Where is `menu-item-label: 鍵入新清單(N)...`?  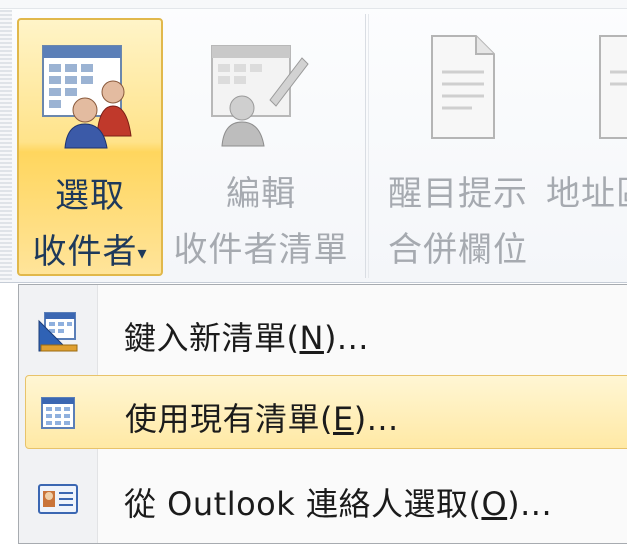 menu-item-label: 鍵入新清單(N)... is located at coordinates (246, 338).